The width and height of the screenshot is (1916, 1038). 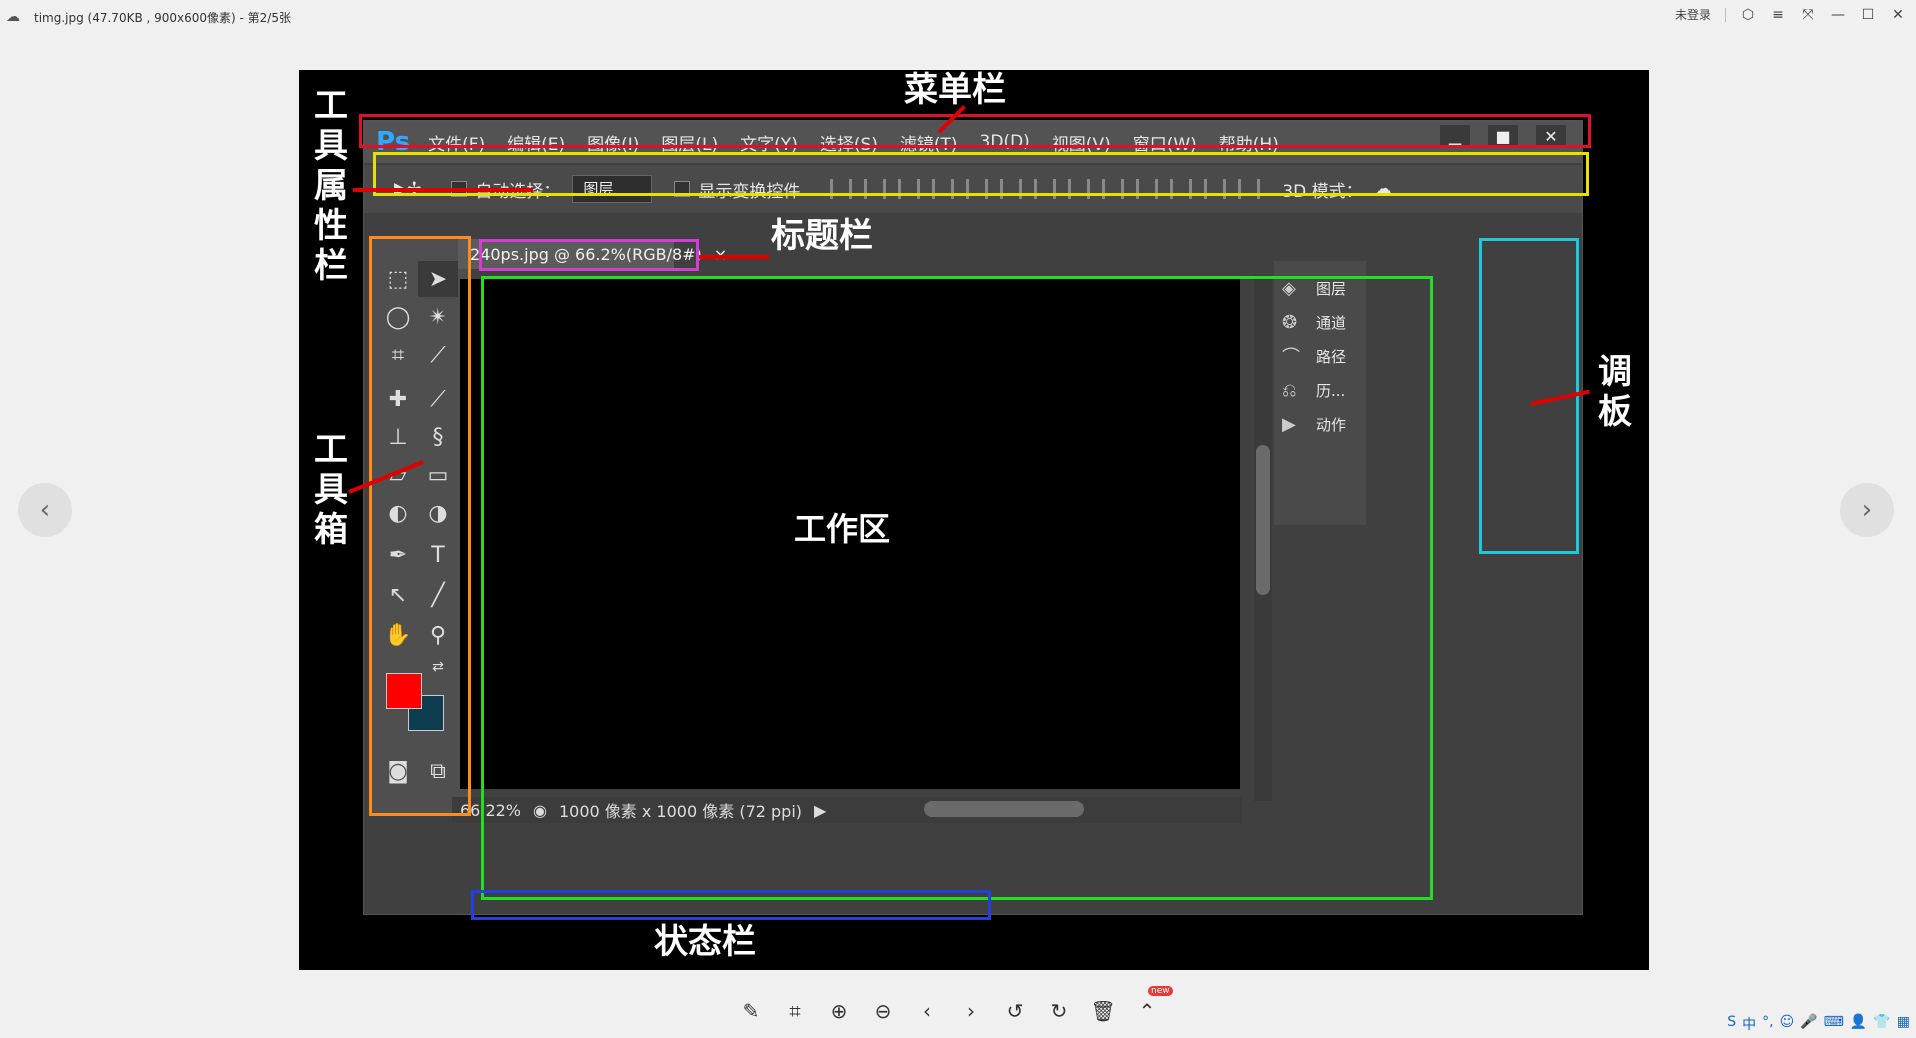 I want to click on zoom-out-icon: ⊖, so click(x=883, y=1011).